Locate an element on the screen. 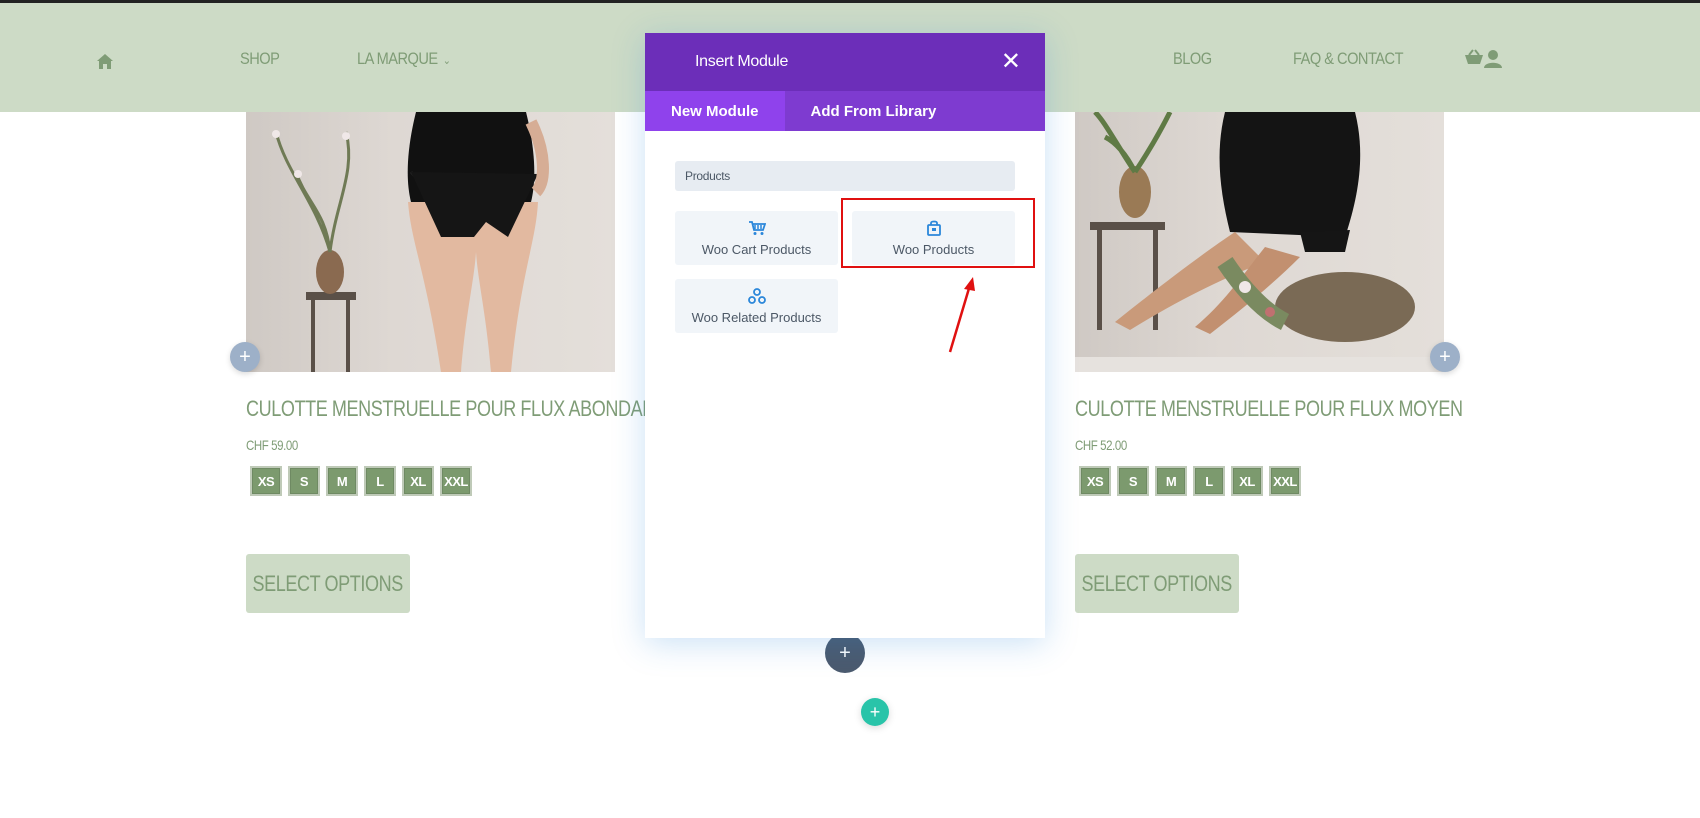 The width and height of the screenshot is (1700, 818). product-price-abondant: CHF 59.00 is located at coordinates (272, 445).